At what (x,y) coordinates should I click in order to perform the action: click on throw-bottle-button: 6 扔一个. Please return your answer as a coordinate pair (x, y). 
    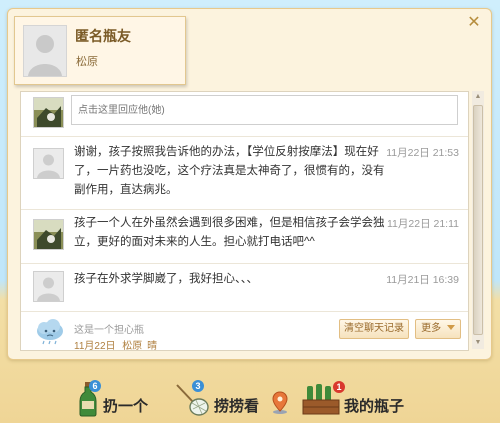
    Looking at the image, I should click on (116, 398).